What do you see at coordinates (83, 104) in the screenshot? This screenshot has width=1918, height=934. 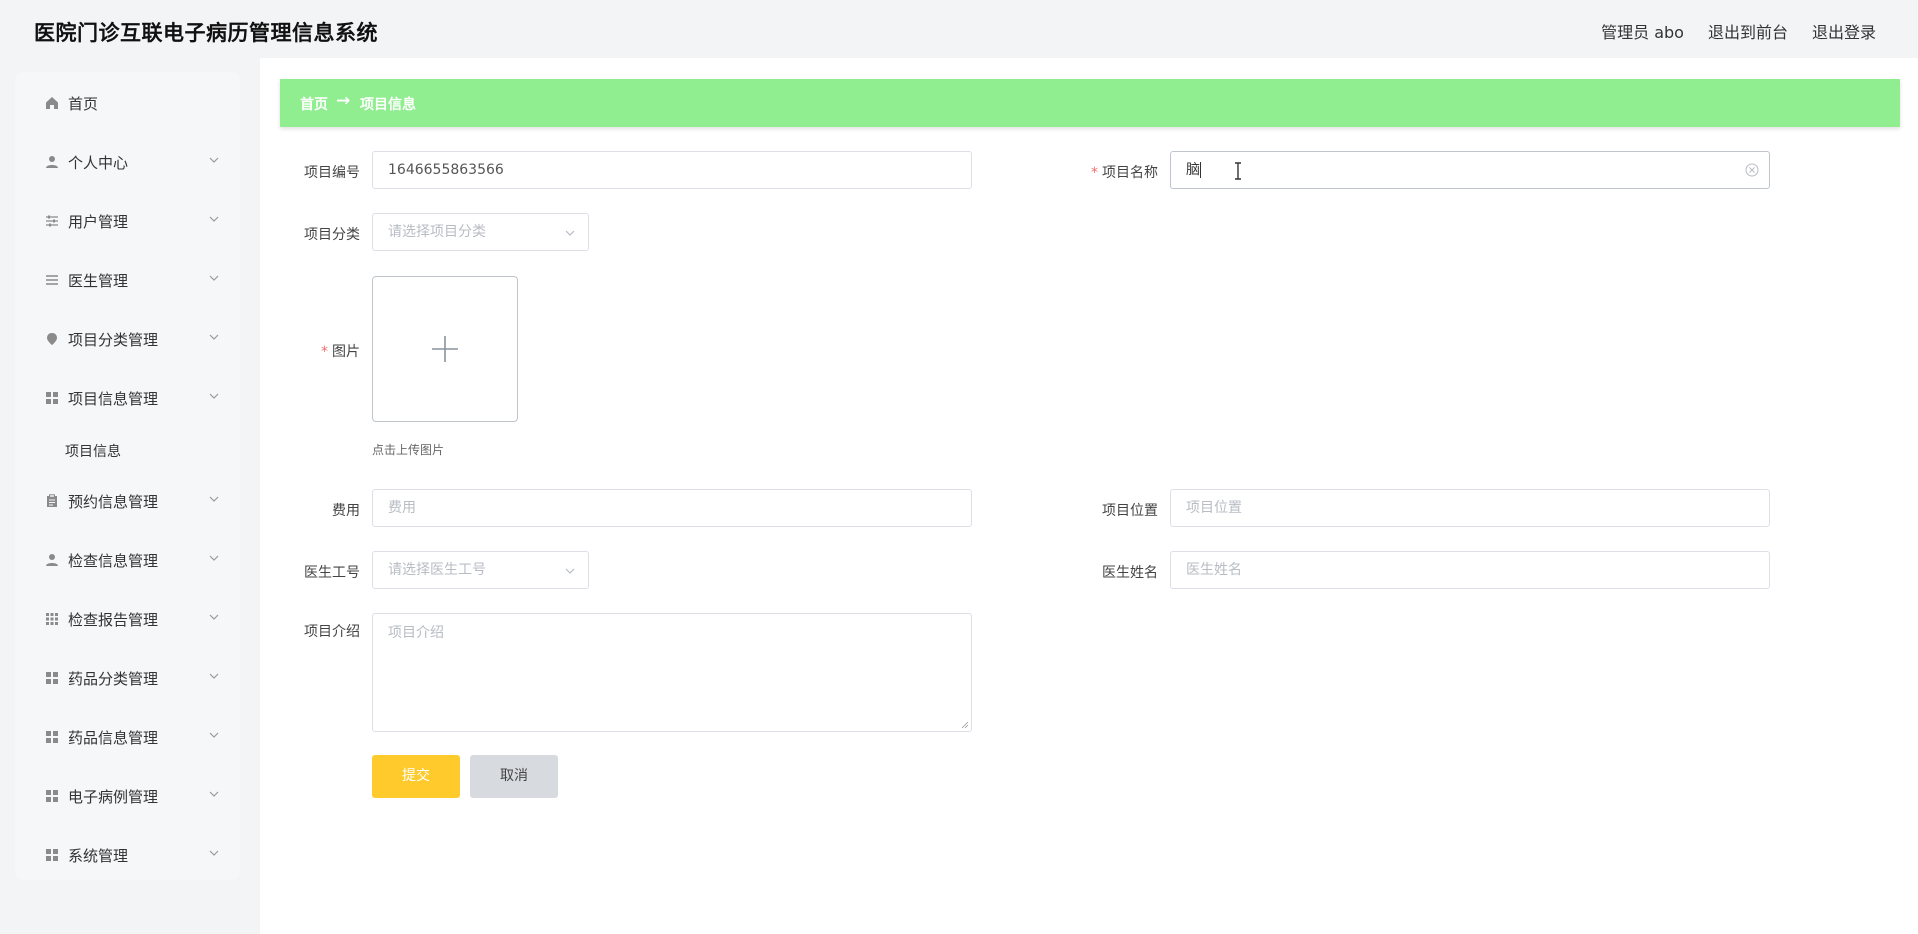 I see `sidebar-item-label: 首页` at bounding box center [83, 104].